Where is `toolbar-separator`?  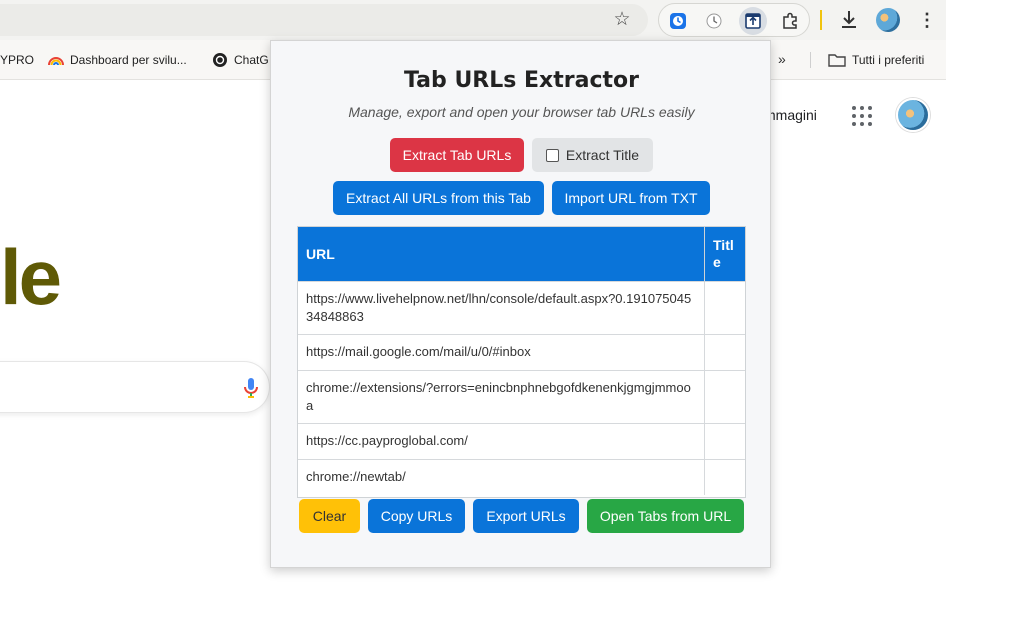 toolbar-separator is located at coordinates (821, 20).